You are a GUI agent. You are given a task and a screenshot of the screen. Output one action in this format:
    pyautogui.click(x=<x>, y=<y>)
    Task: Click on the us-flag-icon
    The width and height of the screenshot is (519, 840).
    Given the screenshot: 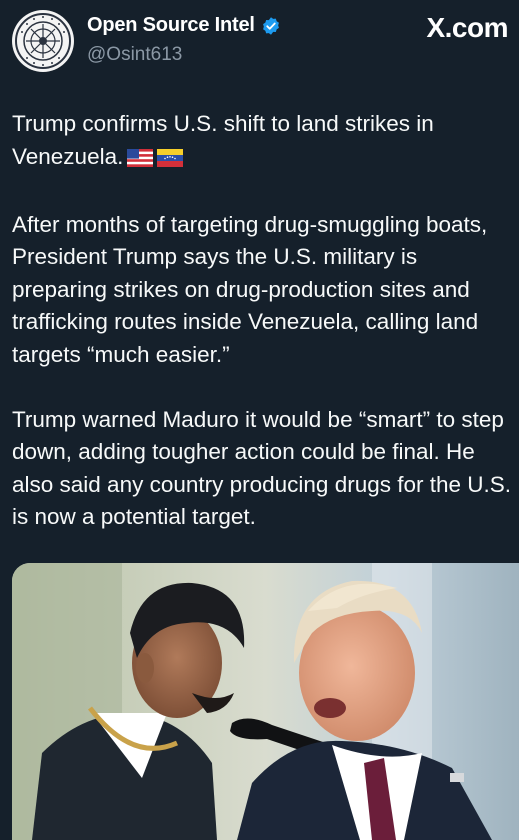 What is the action you would take?
    pyautogui.click(x=140, y=160)
    